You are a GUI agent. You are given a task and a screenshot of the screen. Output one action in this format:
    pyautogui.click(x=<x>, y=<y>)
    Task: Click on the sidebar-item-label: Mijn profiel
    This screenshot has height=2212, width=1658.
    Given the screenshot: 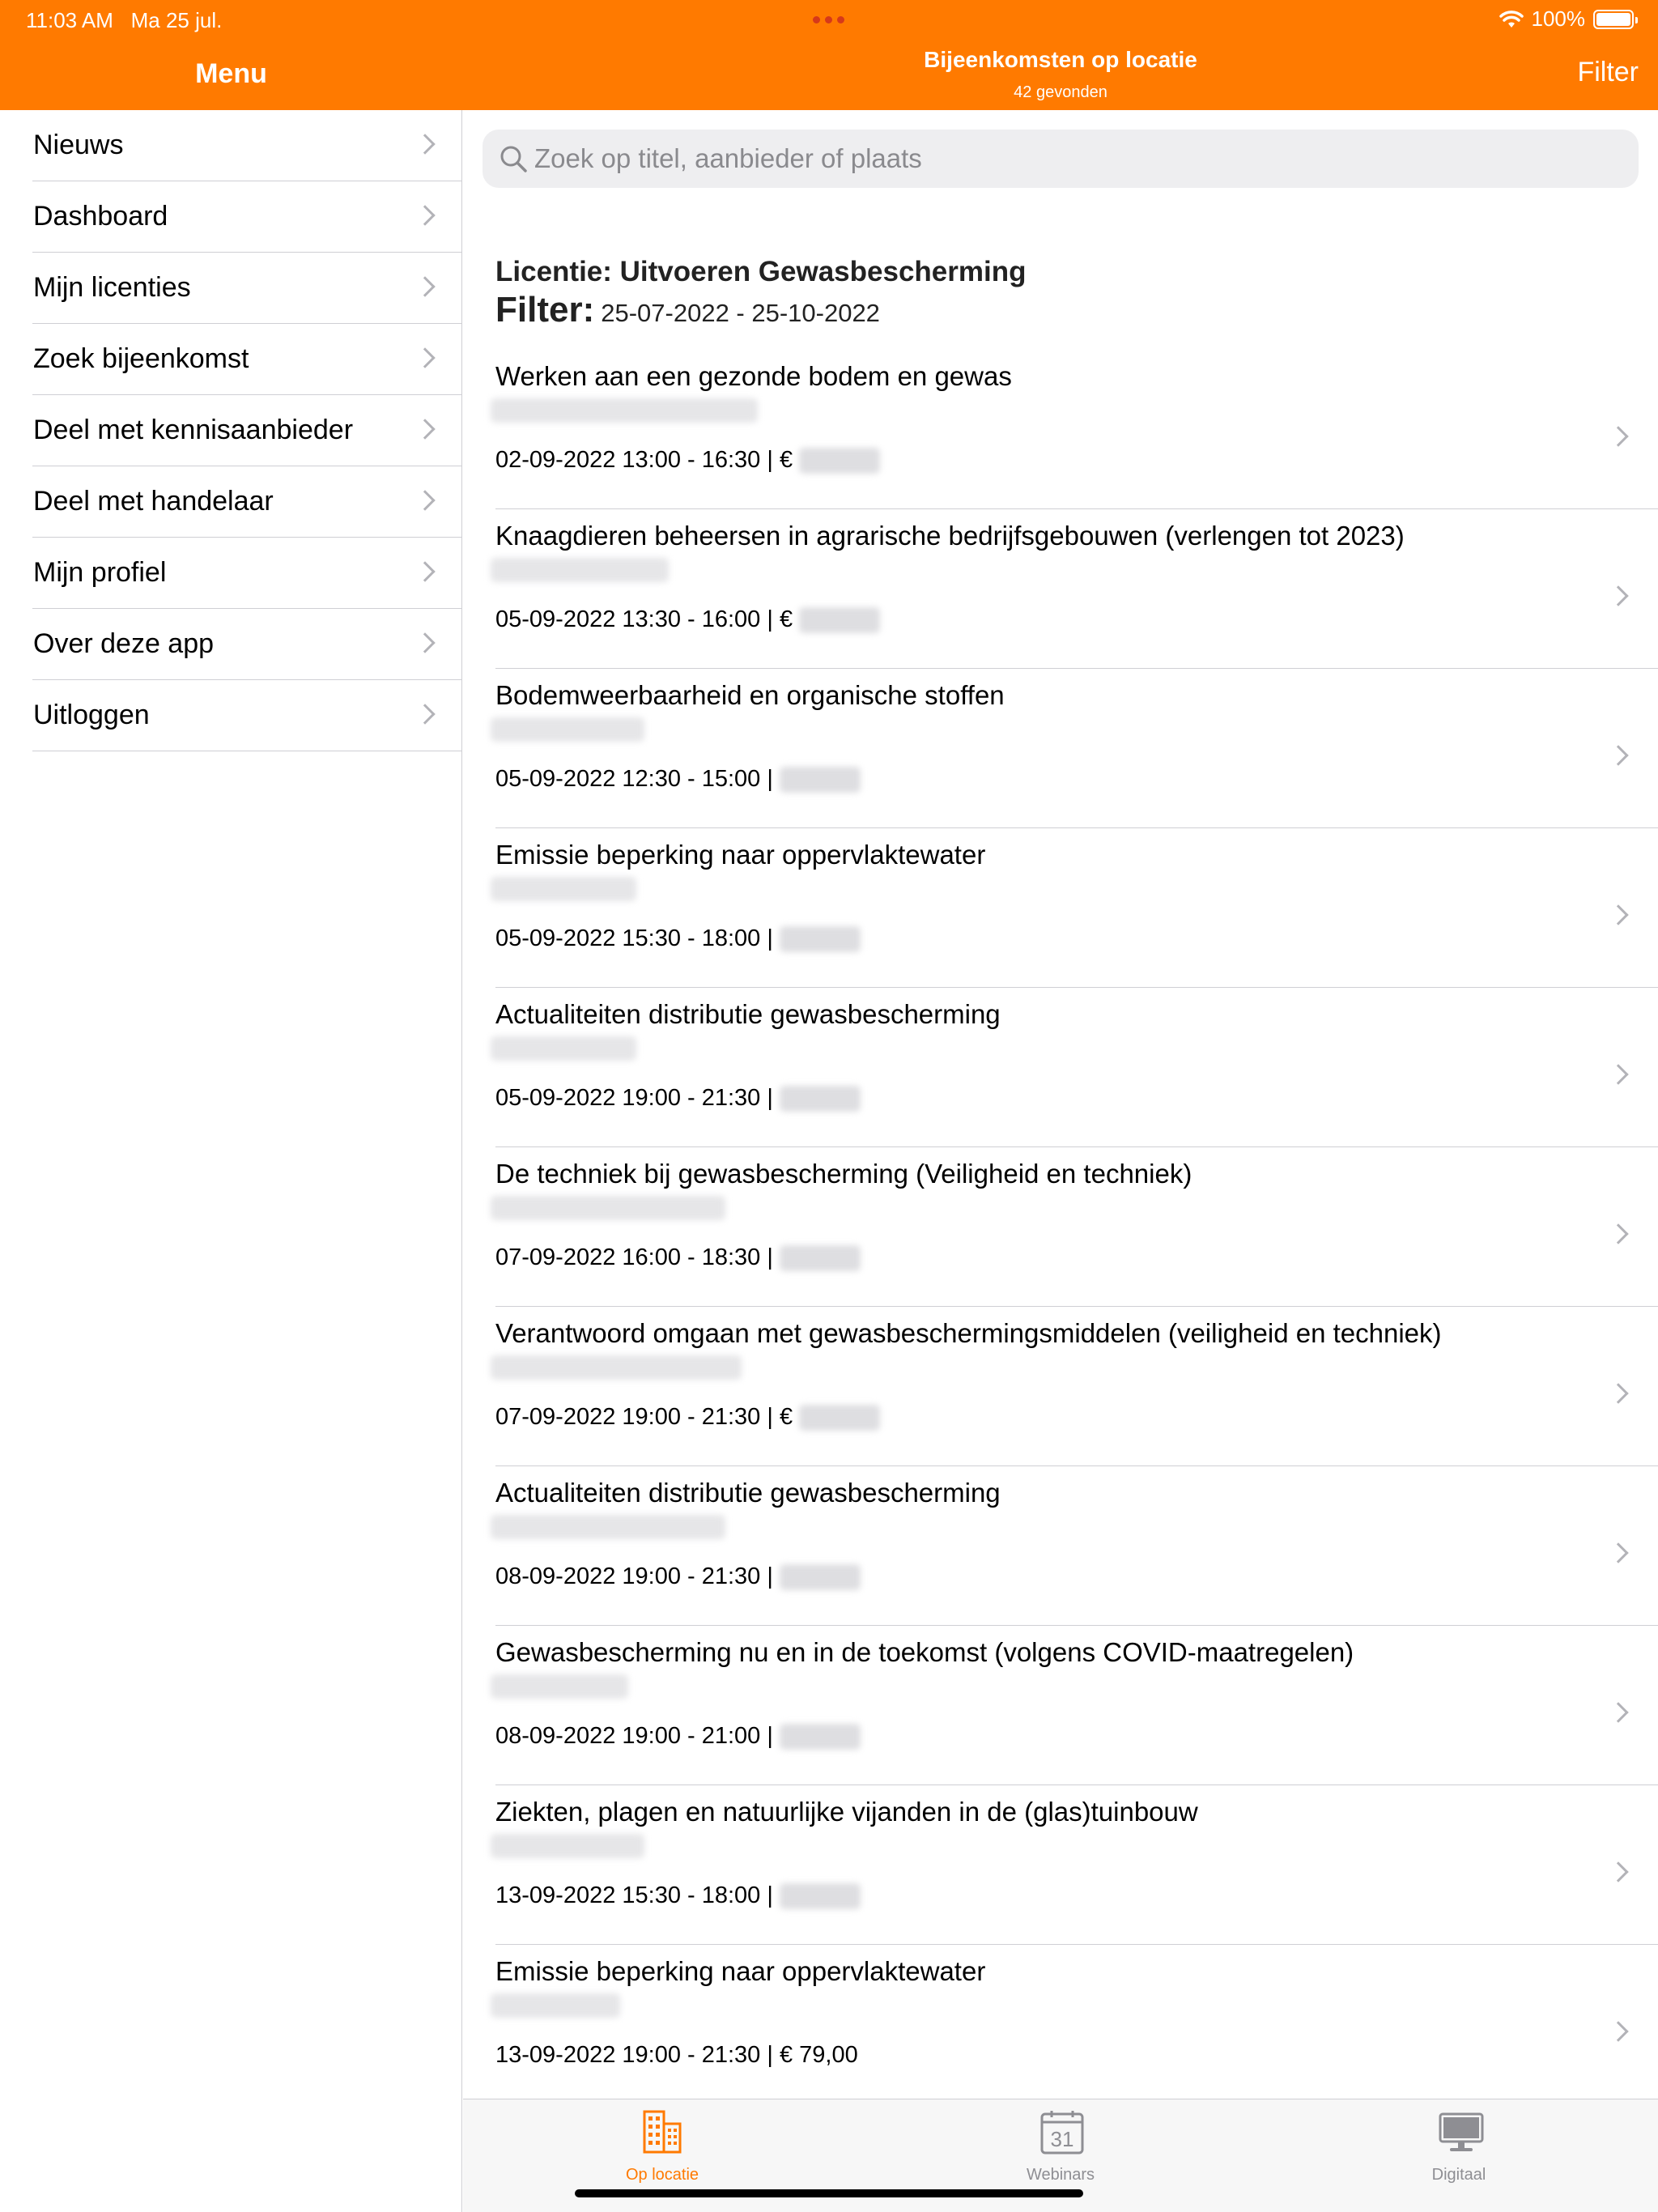 What is the action you would take?
    pyautogui.click(x=100, y=573)
    